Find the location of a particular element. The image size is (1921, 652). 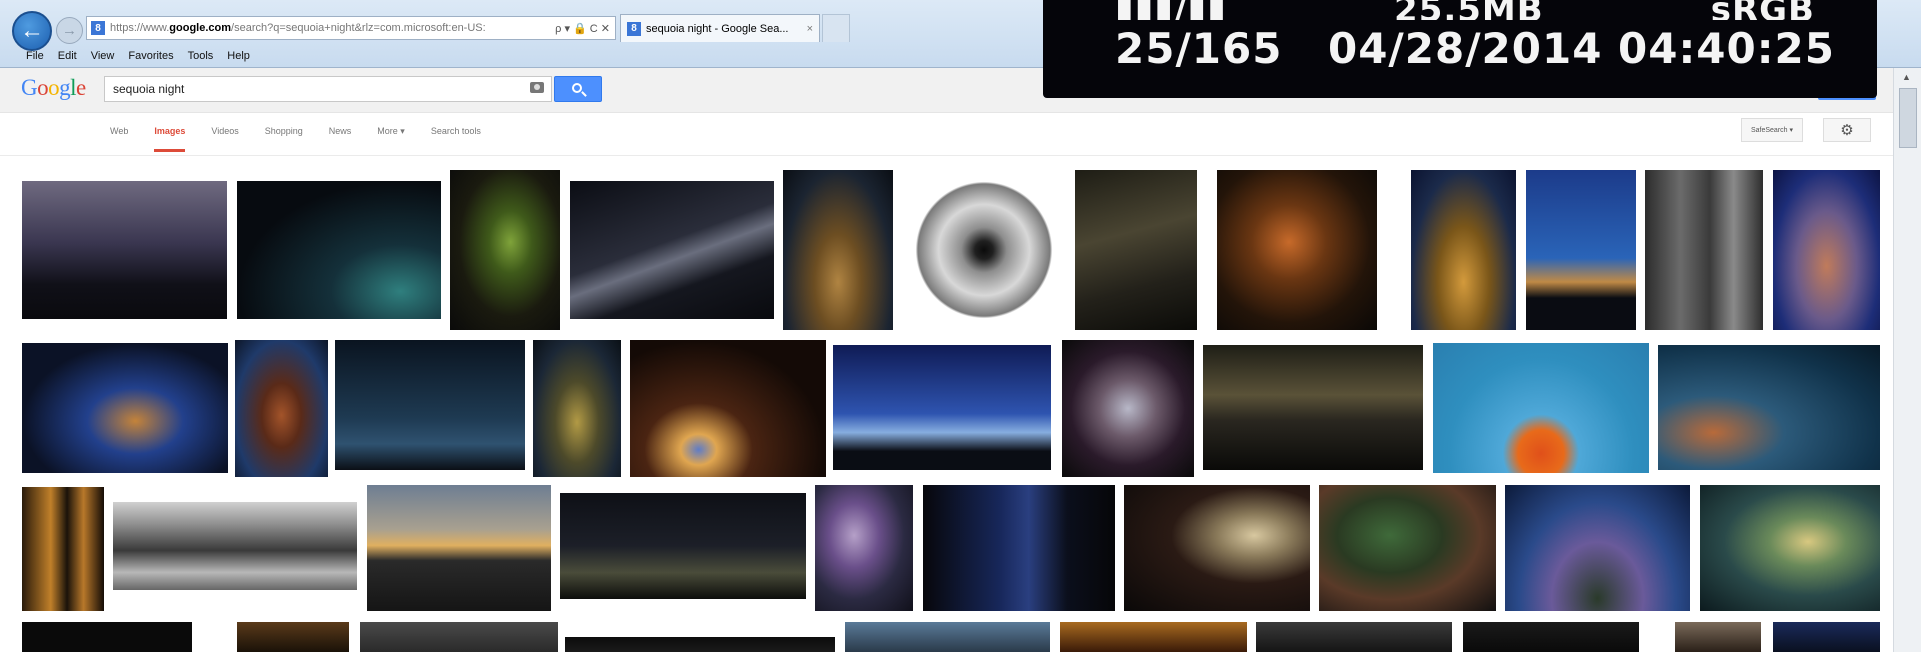

forward-button: → is located at coordinates (69, 30).